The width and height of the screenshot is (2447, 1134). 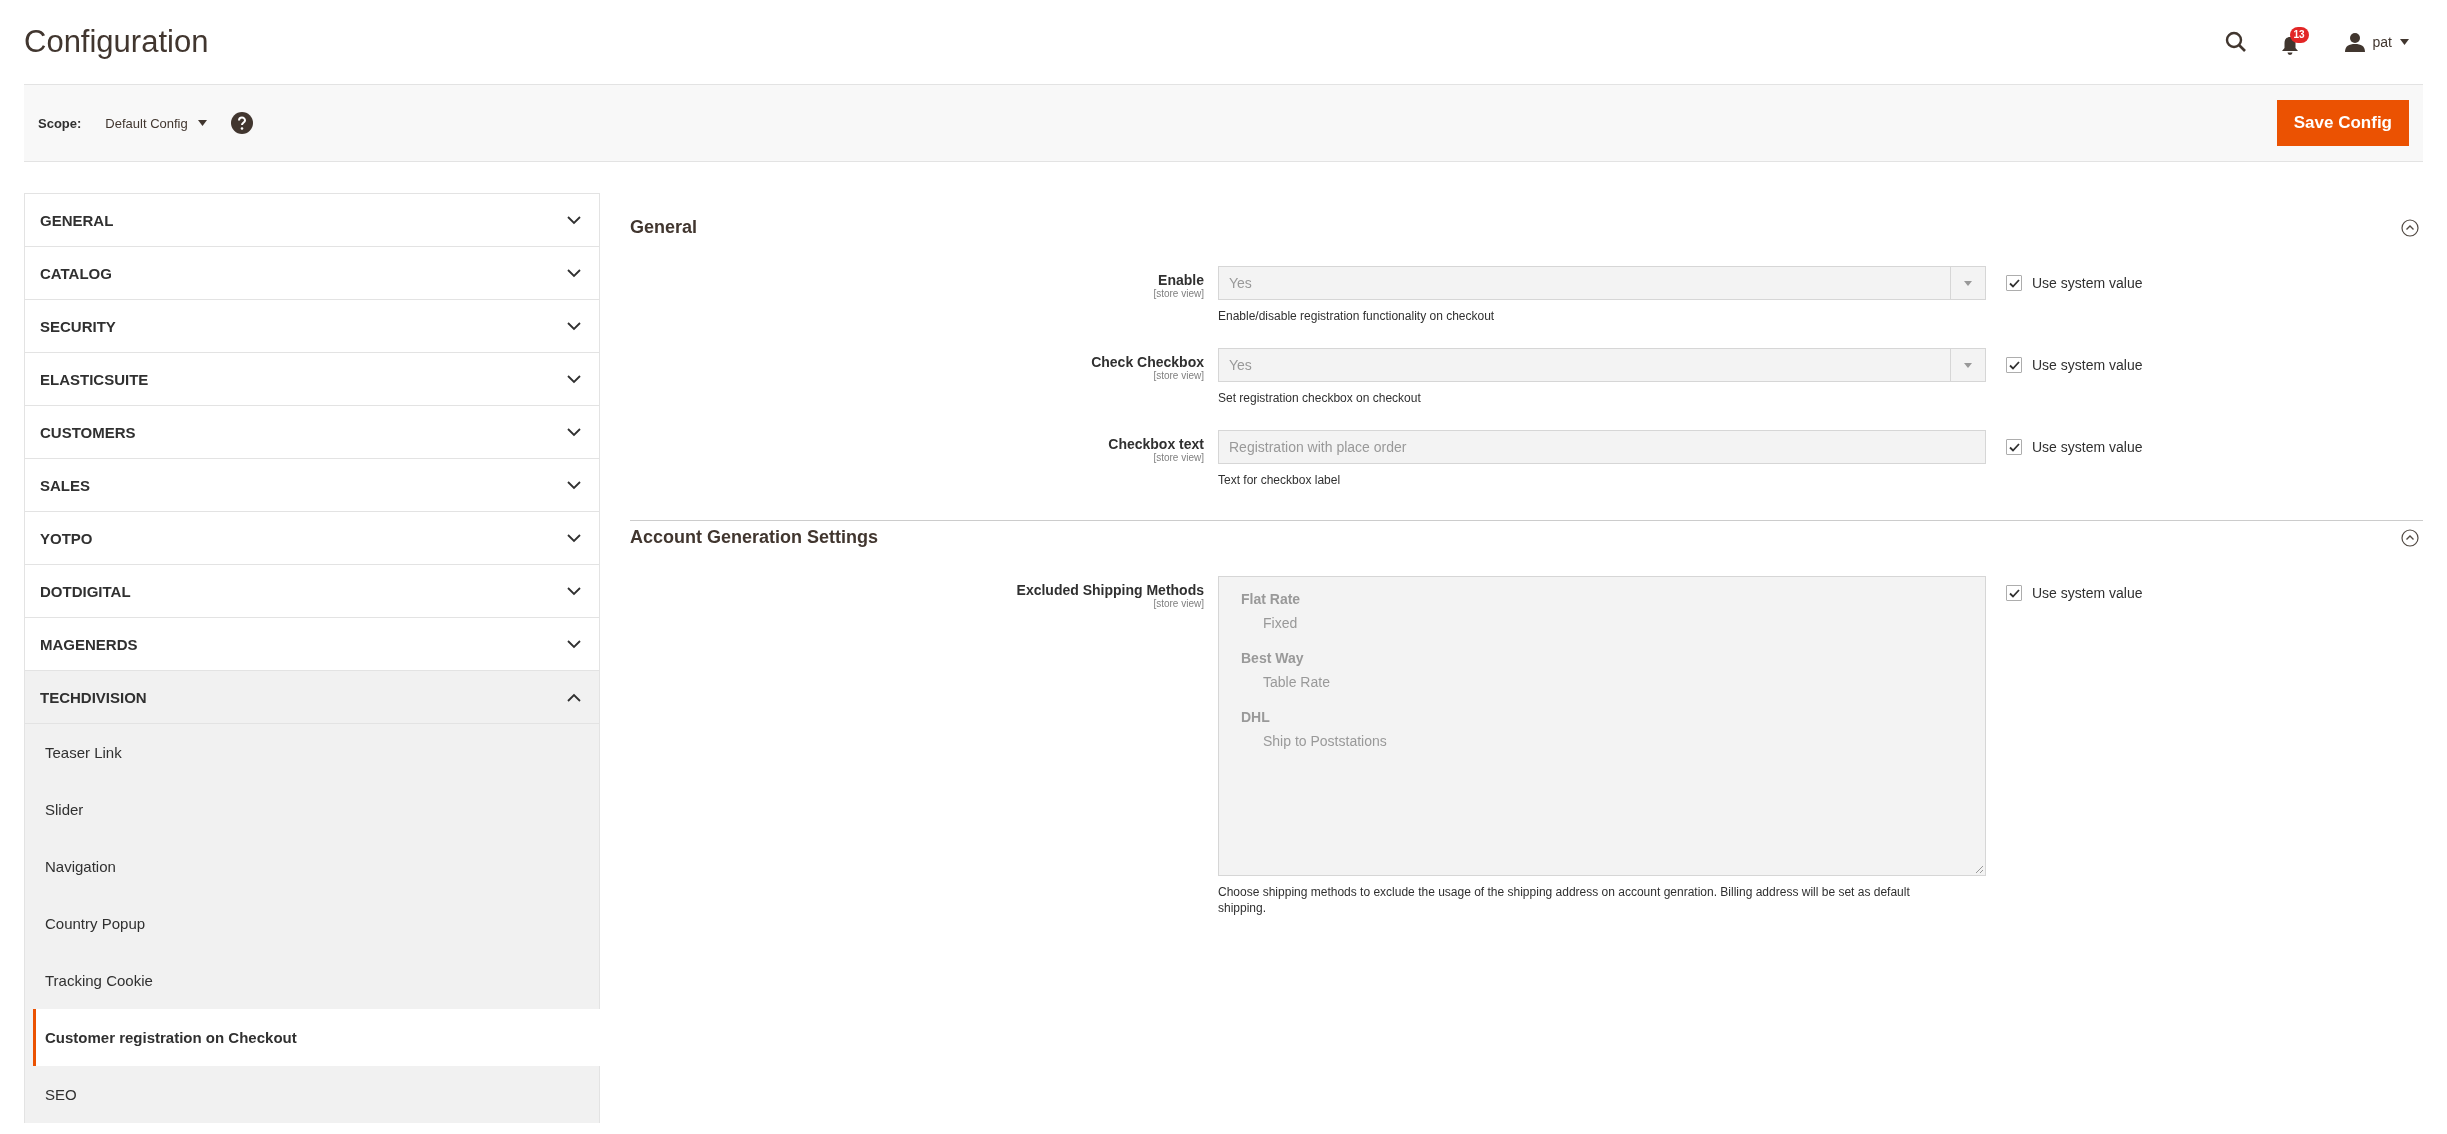 What do you see at coordinates (312, 1094) in the screenshot?
I see `section-link: SEO` at bounding box center [312, 1094].